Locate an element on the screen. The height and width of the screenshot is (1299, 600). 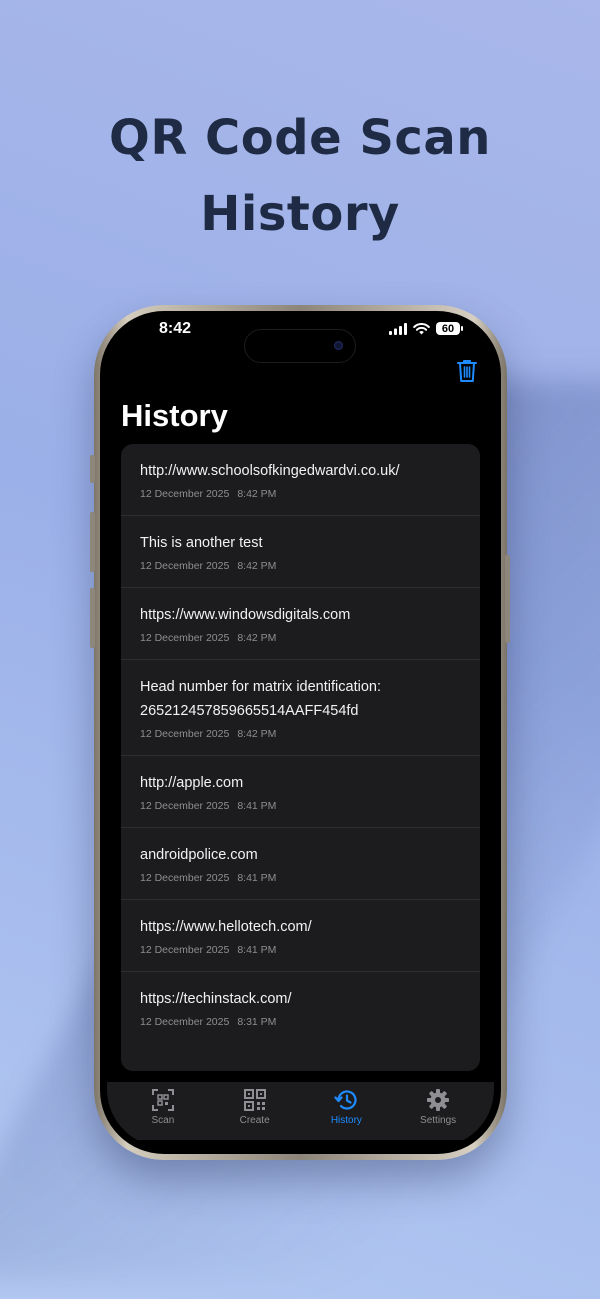
promo-headline: QR Code Scan History is located at coordinates (300, 176).